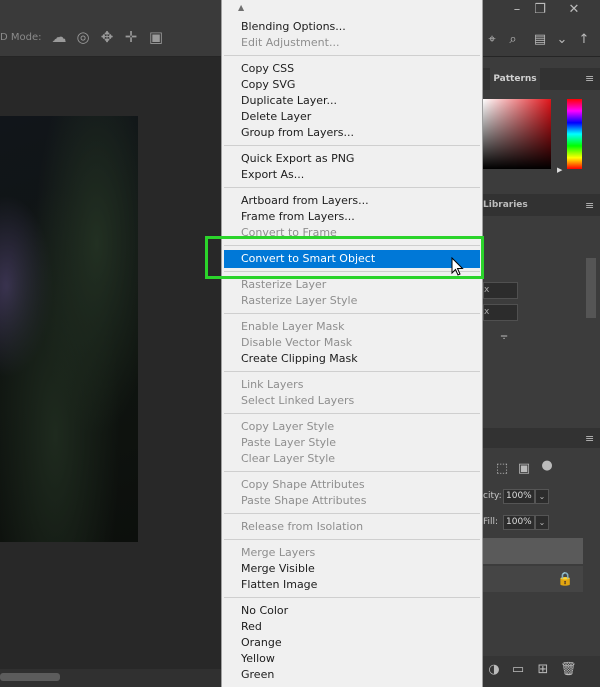  Describe the element at coordinates (519, 522) in the screenshot. I see `fill-input: 100%` at that location.